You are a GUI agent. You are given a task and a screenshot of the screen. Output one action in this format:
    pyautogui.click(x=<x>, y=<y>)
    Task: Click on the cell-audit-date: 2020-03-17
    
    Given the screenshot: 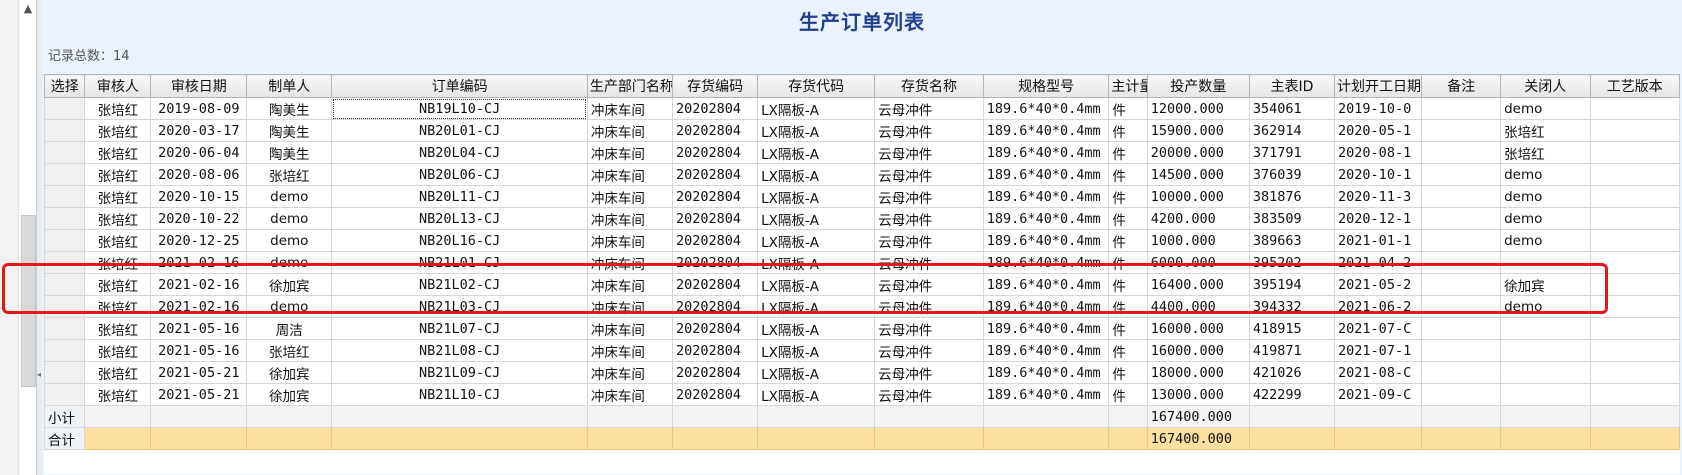 What is the action you would take?
    pyautogui.click(x=199, y=130)
    